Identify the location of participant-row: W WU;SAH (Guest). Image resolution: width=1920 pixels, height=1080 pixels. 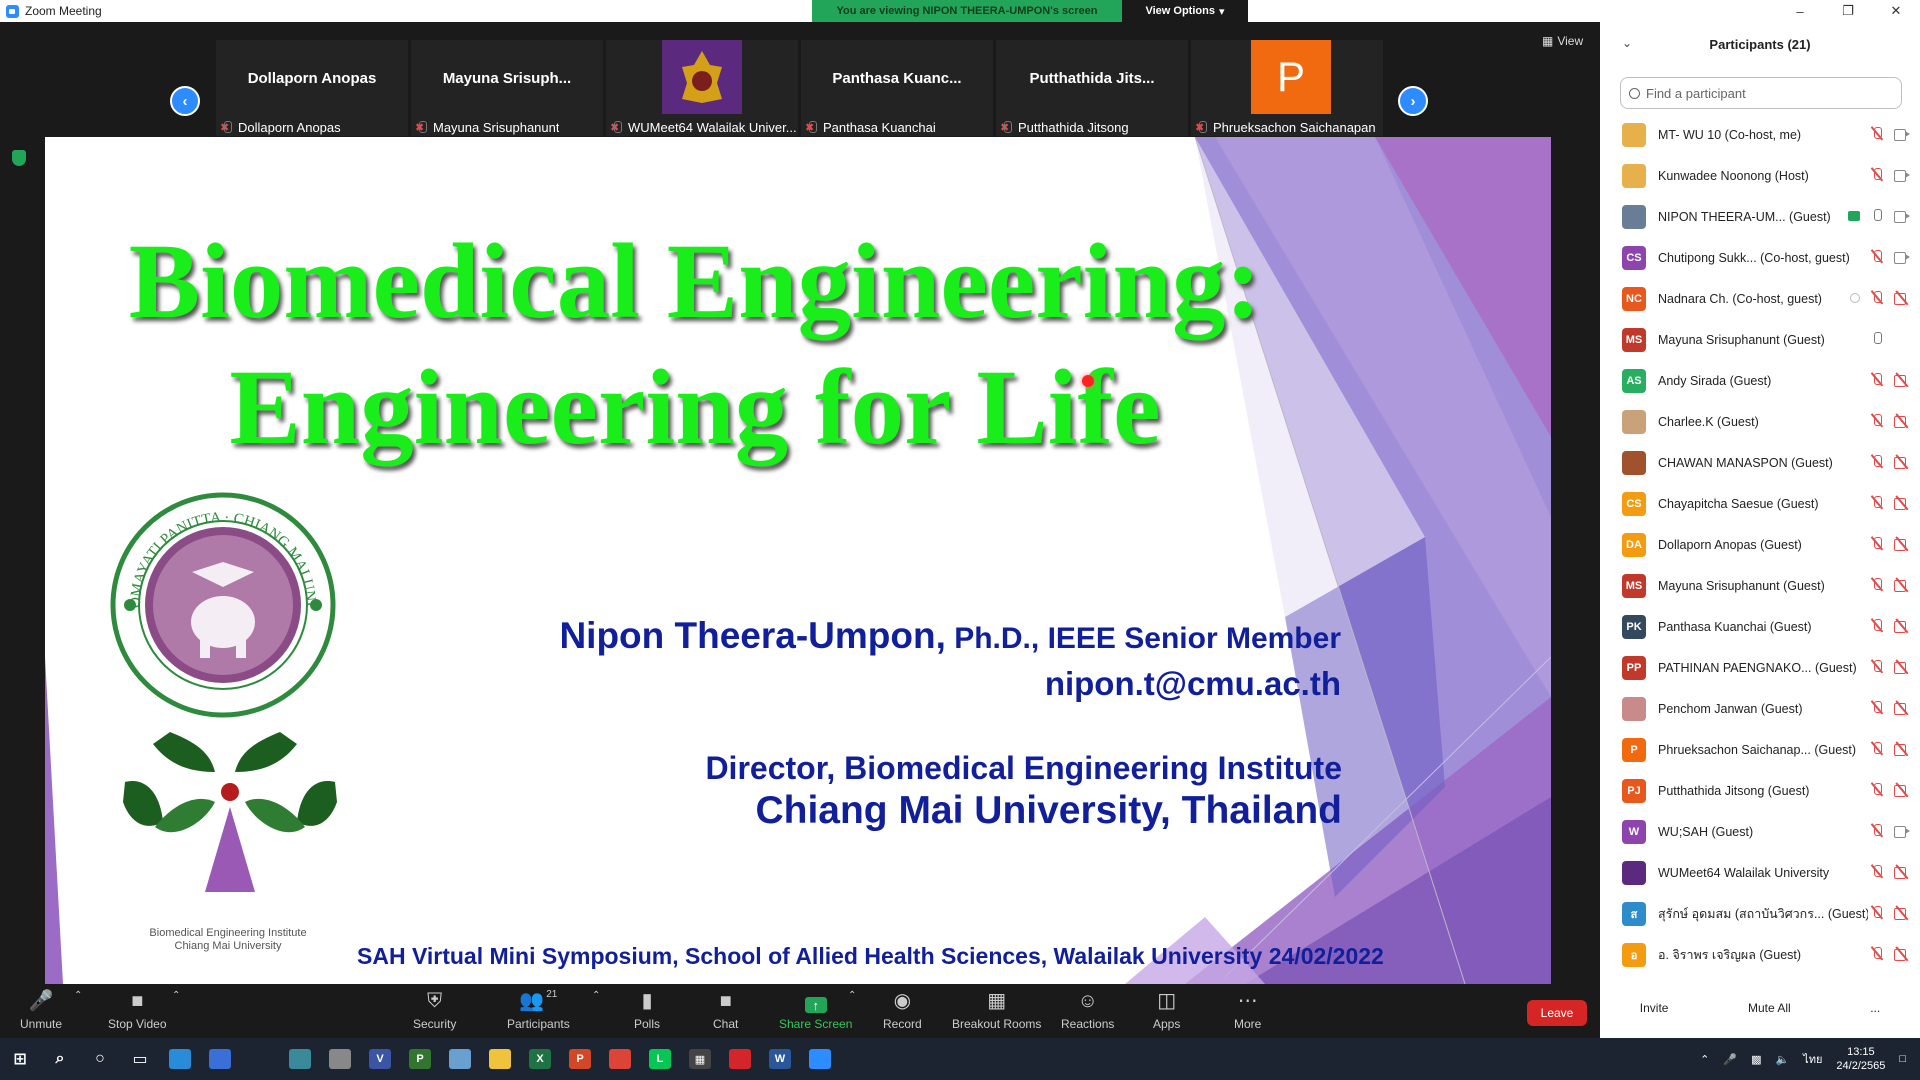
(1760, 831).